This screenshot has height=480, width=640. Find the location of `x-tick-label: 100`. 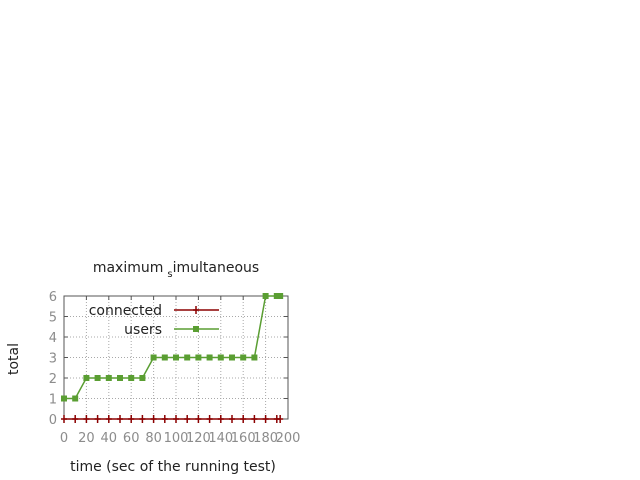

x-tick-label: 100 is located at coordinates (176, 438).